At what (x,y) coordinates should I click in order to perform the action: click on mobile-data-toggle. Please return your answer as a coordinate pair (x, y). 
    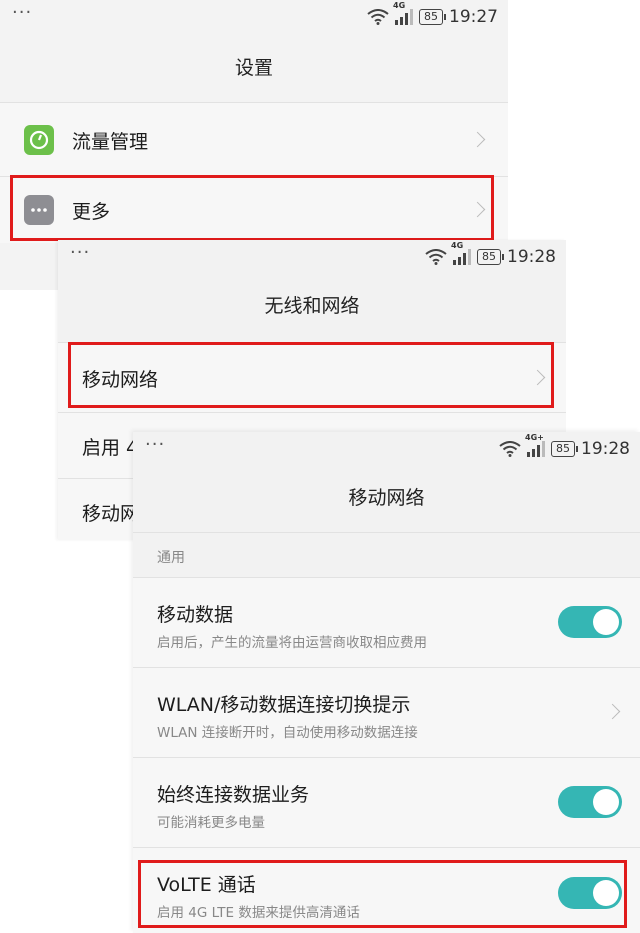
    Looking at the image, I should click on (590, 622).